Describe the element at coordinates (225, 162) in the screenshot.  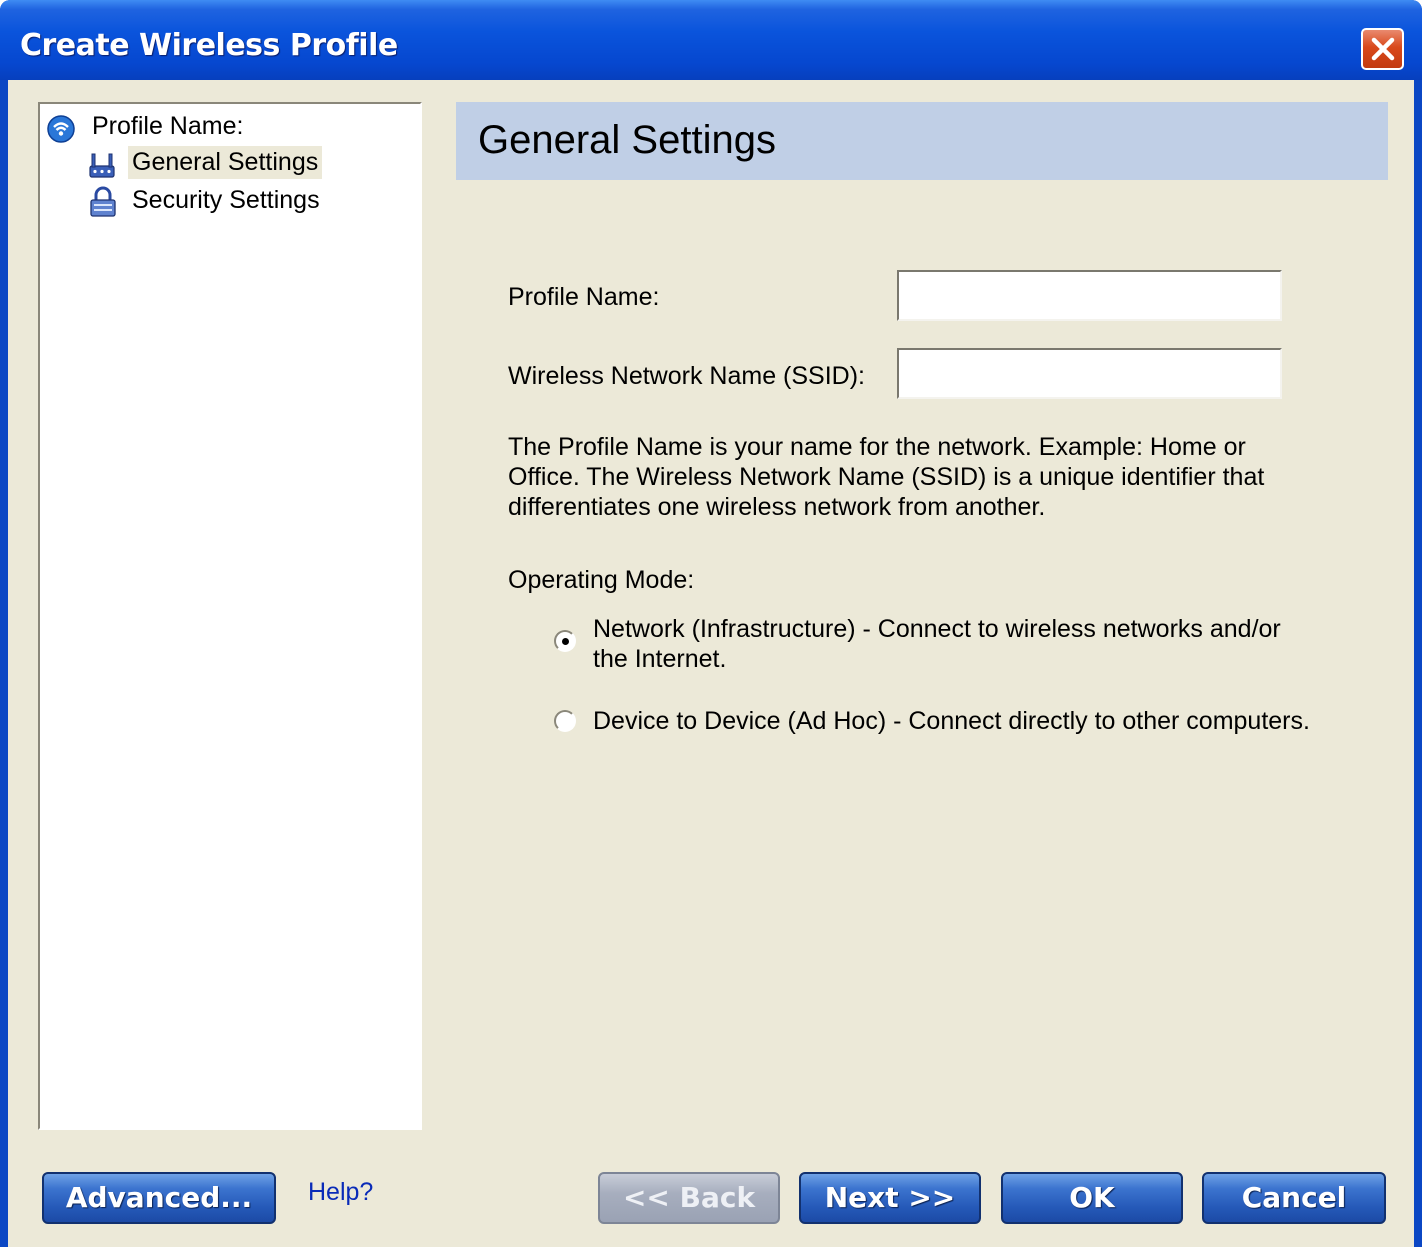
I see `tree-item-label: General Settings` at that location.